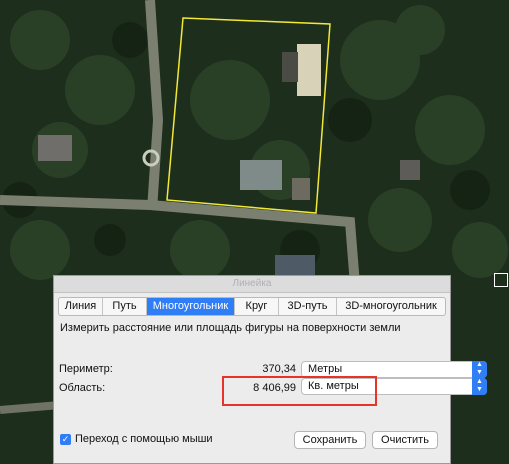 The width and height of the screenshot is (509, 464). I want to click on save-button: Сохранить, so click(330, 440).